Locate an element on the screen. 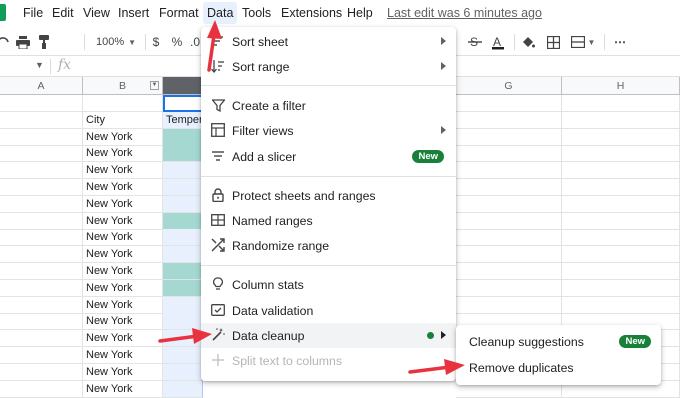 The image size is (680, 398). menu-item-sort-range: Sort range is located at coordinates (328, 66).